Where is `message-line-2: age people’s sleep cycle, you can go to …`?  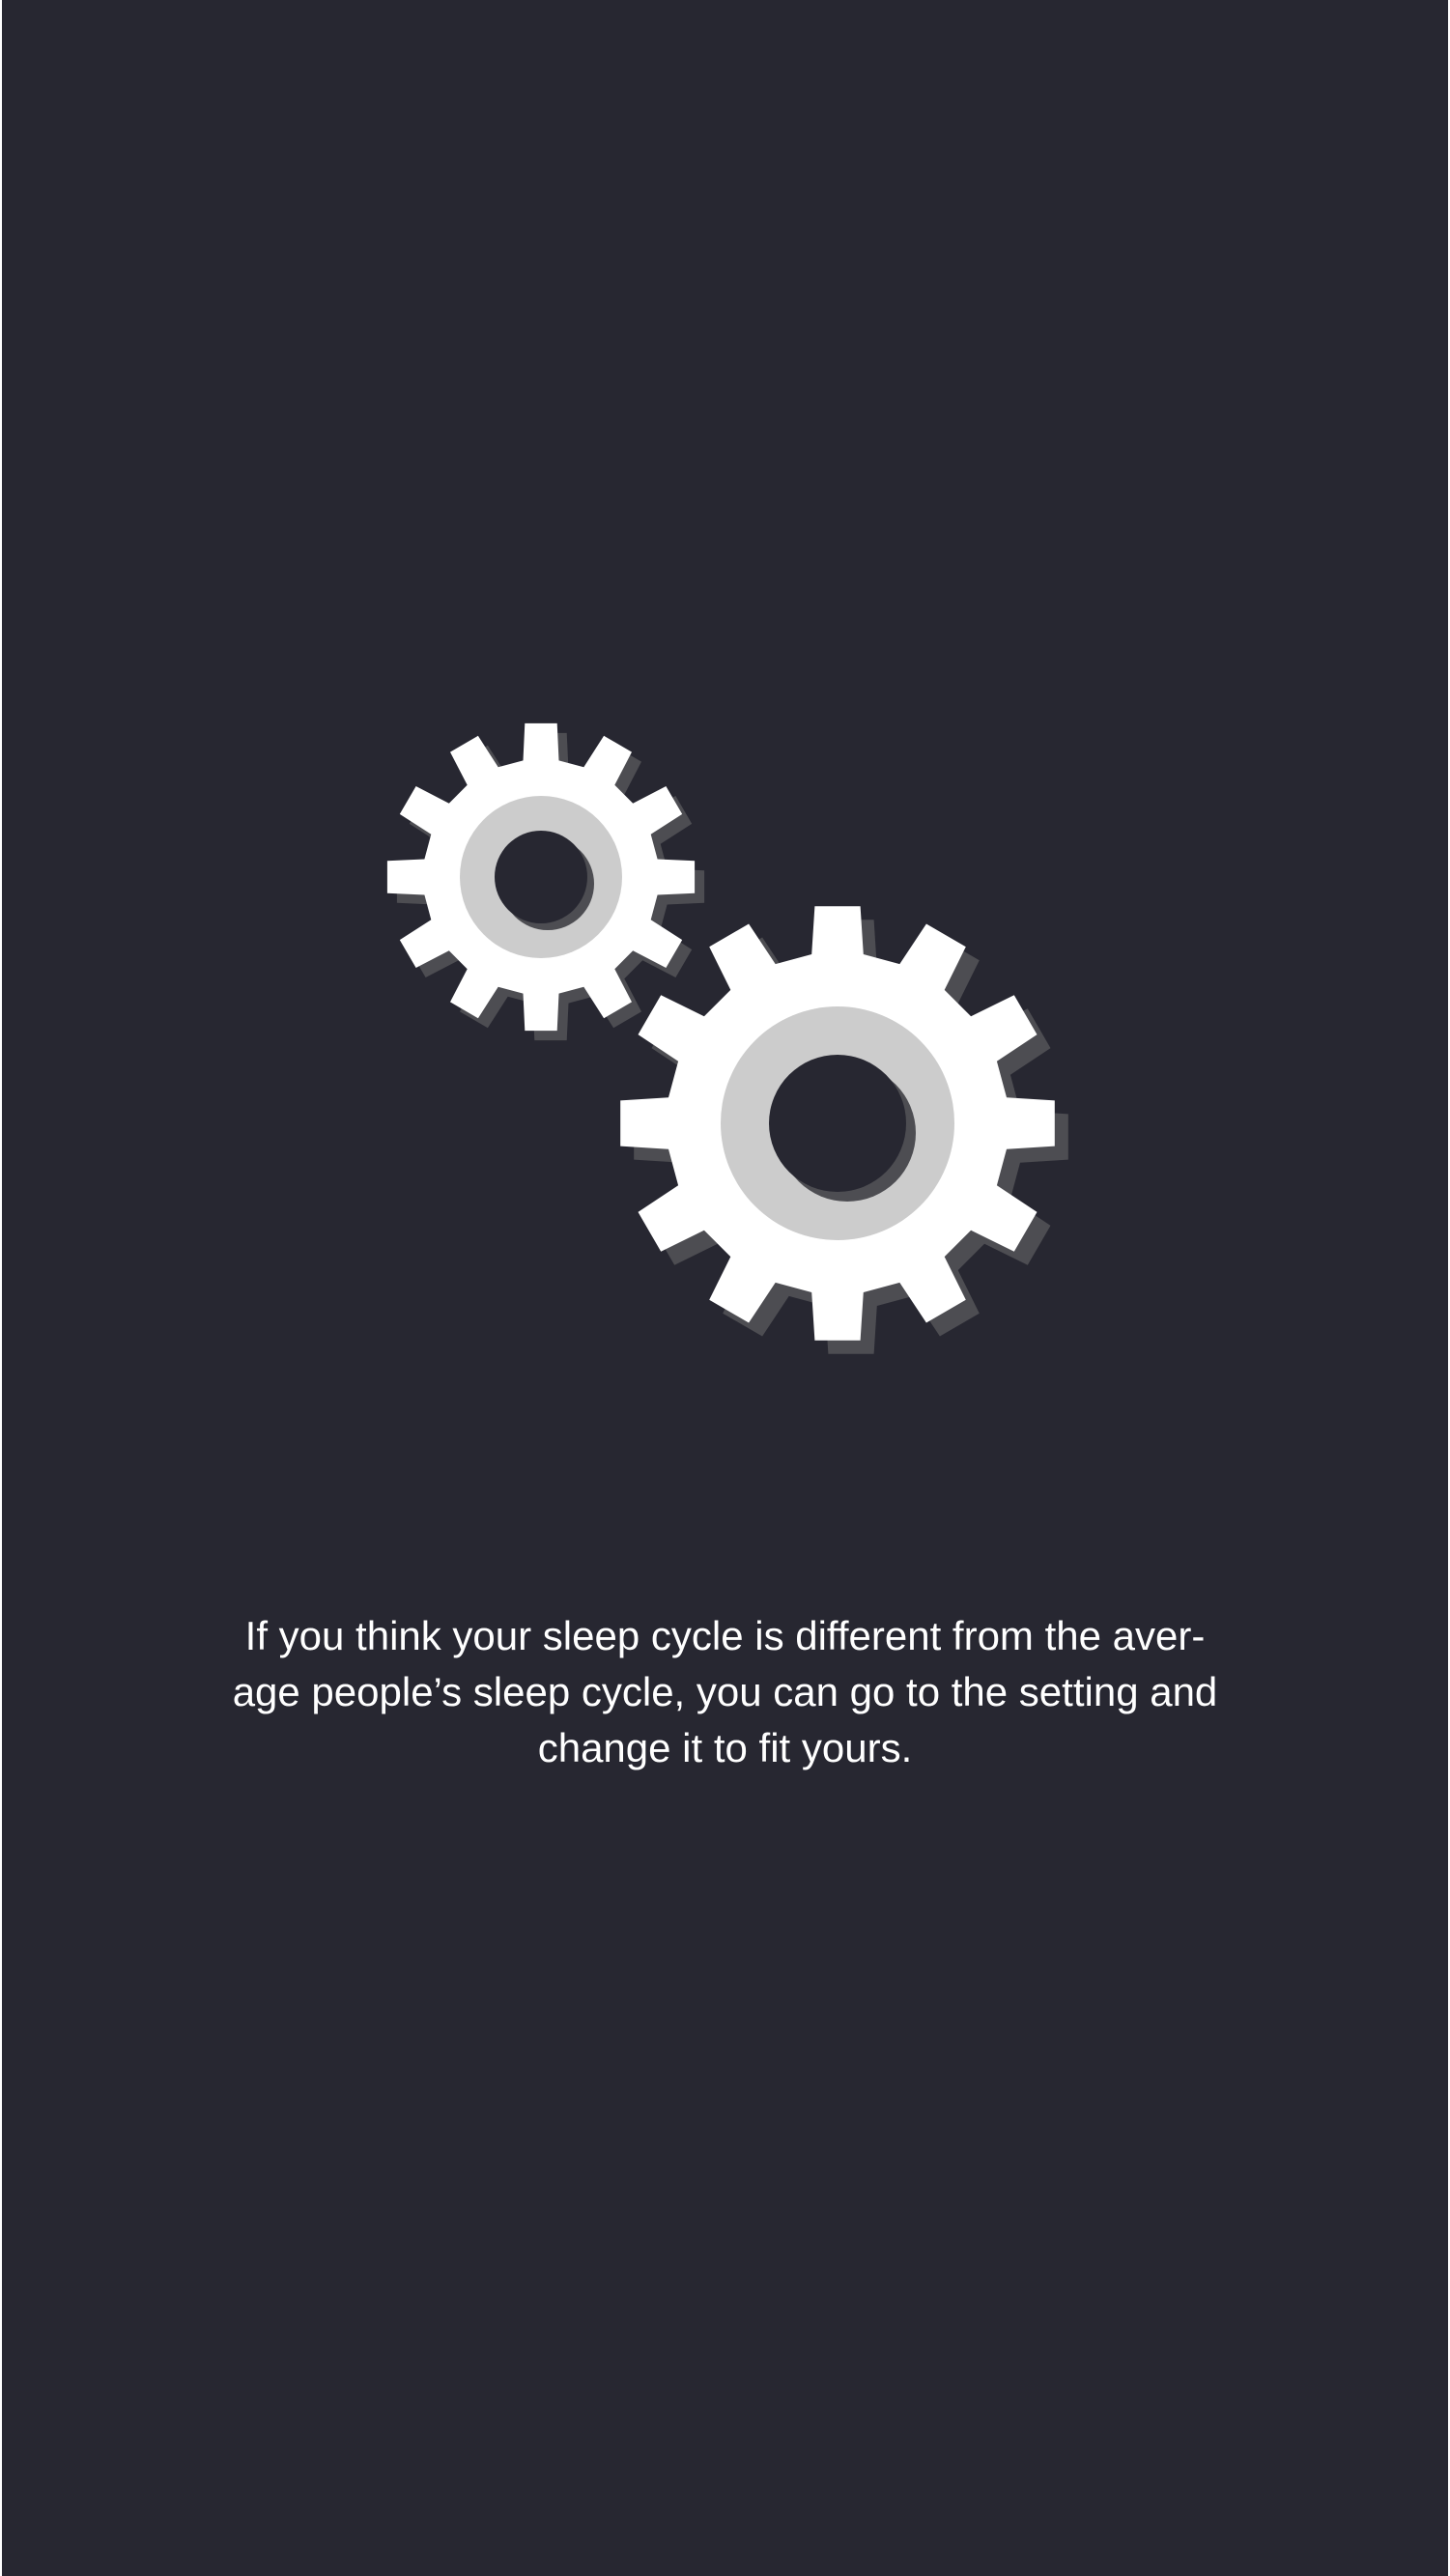 message-line-2: age people’s sleep cycle, you can go to … is located at coordinates (725, 1691).